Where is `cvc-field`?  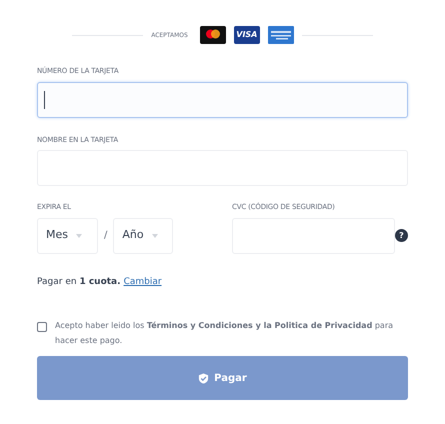
cvc-field is located at coordinates (313, 236).